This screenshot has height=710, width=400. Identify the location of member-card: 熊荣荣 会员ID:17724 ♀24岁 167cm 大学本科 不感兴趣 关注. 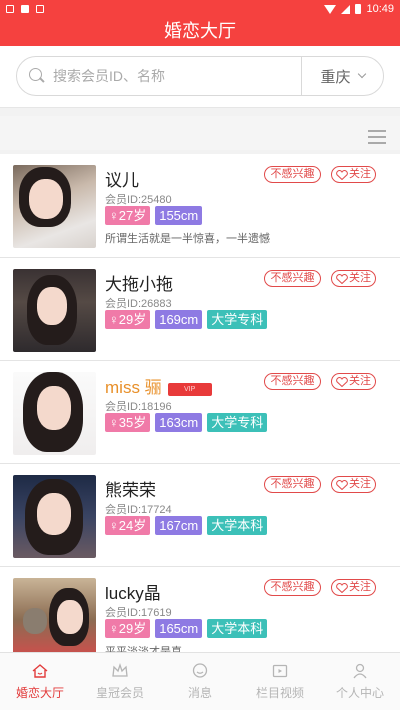
(200, 514).